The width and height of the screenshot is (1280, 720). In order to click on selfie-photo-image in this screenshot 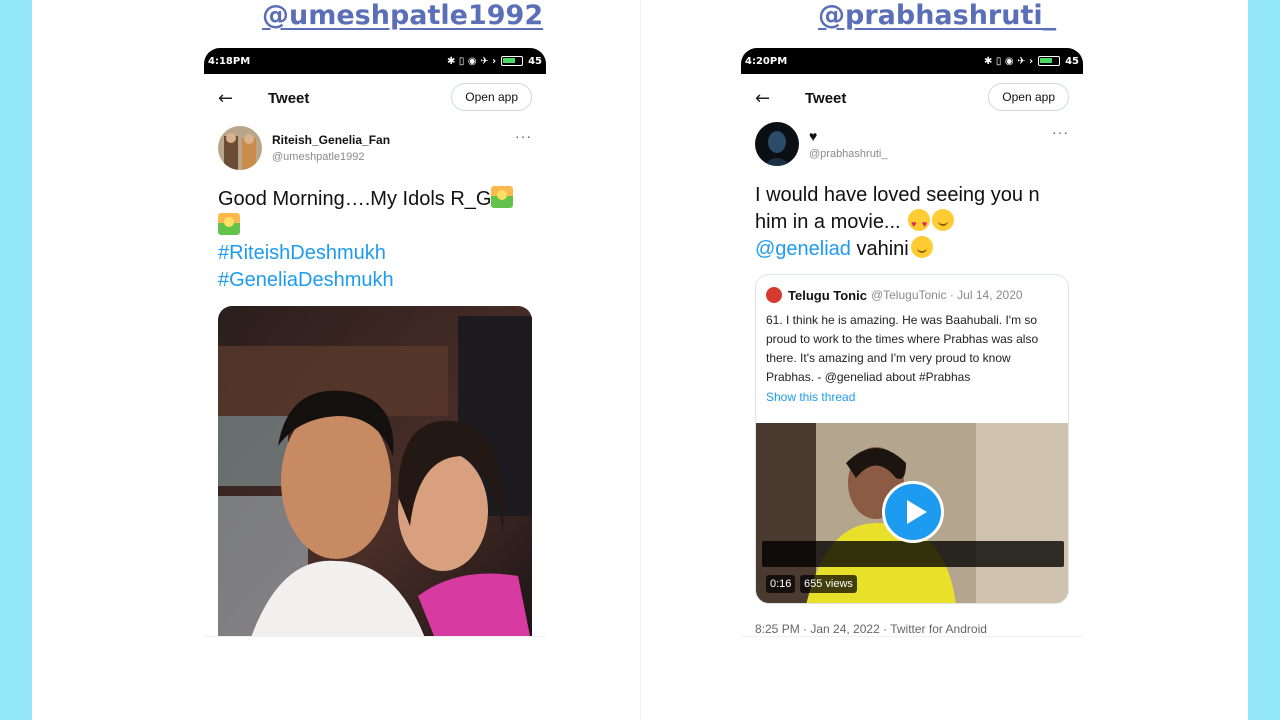, I will do `click(375, 476)`.